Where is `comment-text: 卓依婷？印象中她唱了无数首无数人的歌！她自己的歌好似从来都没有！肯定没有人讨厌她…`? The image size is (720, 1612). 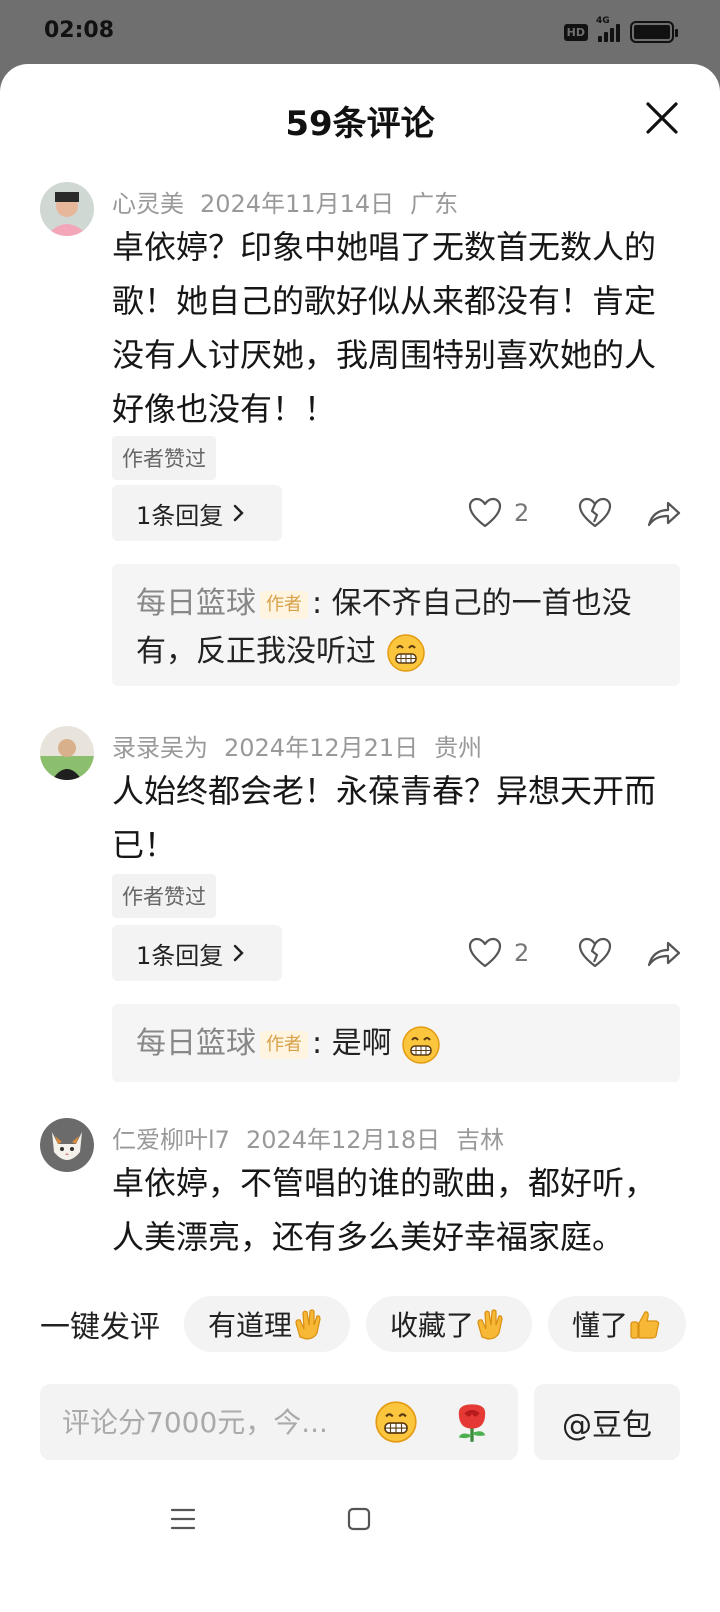
comment-text: 卓依婷？印象中她唱了无数首无数人的歌！她自己的歌好似从来都没有！肯定没有人讨厌她… is located at coordinates (392, 328).